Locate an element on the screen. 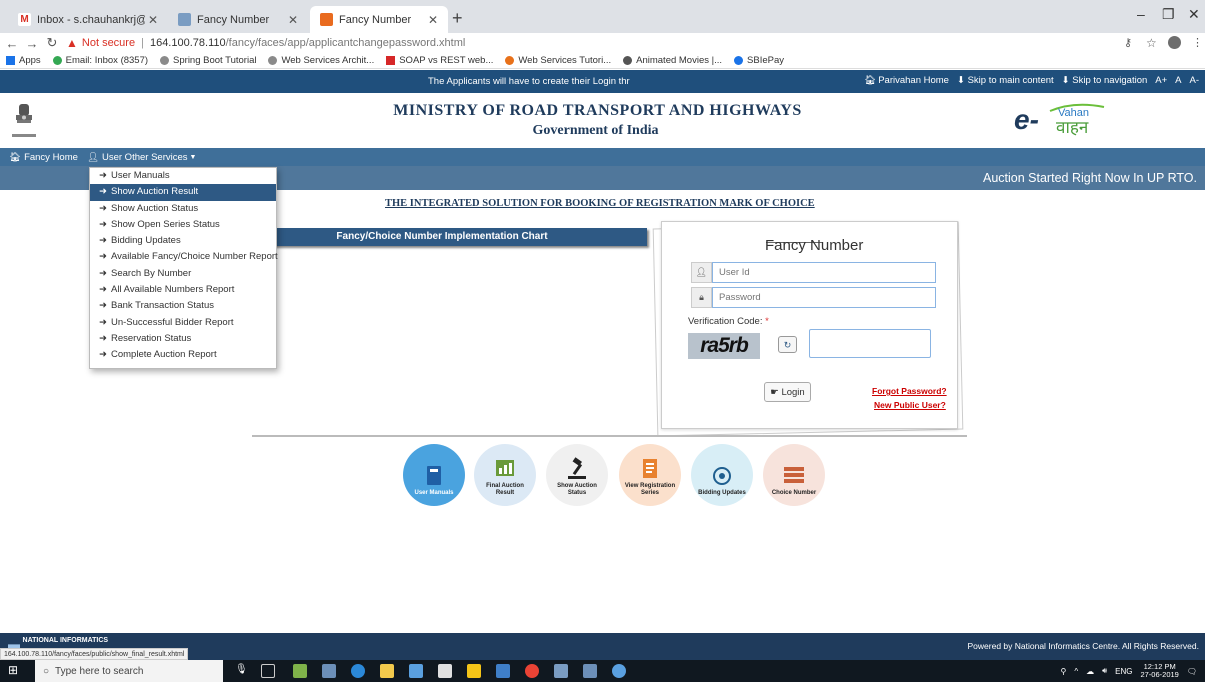 The height and width of the screenshot is (682, 1205). bookmark-sbiepay: SBIePay is located at coordinates (759, 60).